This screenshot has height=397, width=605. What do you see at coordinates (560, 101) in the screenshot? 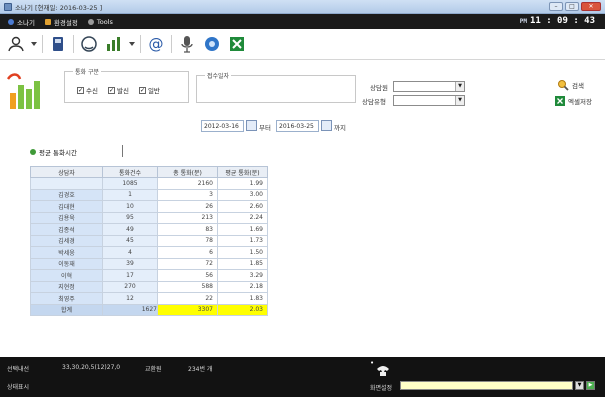
I see `excel-save-icon` at bounding box center [560, 101].